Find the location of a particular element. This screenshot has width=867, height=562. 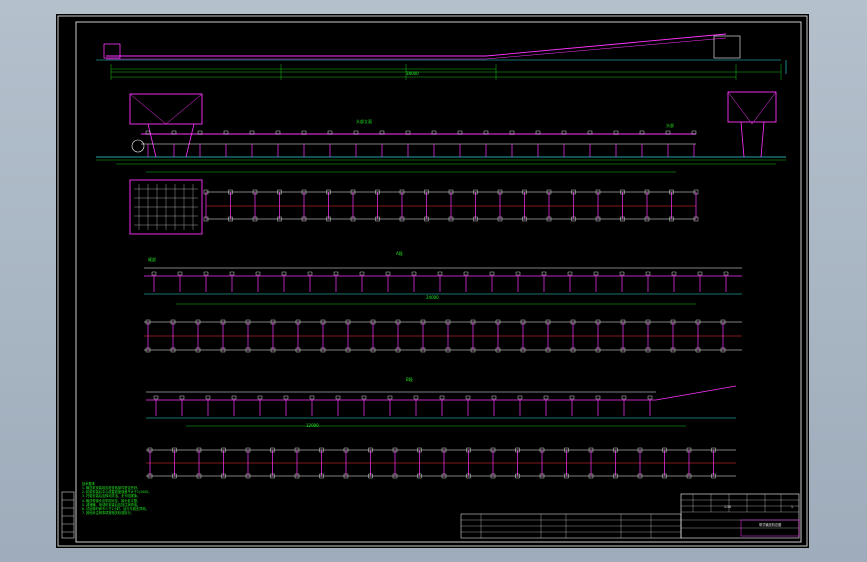

head-drive-box is located at coordinates (727, 47).